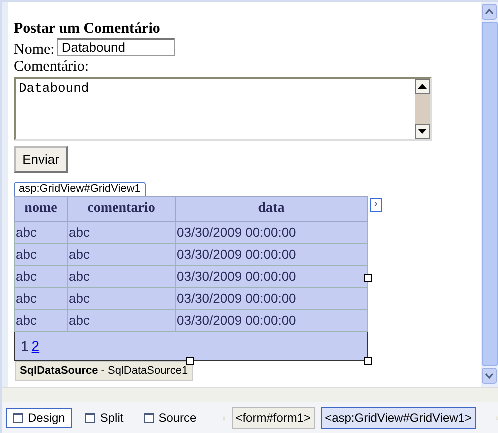 Image resolution: width=498 pixels, height=433 pixels. I want to click on column-header: nome, so click(41, 209).